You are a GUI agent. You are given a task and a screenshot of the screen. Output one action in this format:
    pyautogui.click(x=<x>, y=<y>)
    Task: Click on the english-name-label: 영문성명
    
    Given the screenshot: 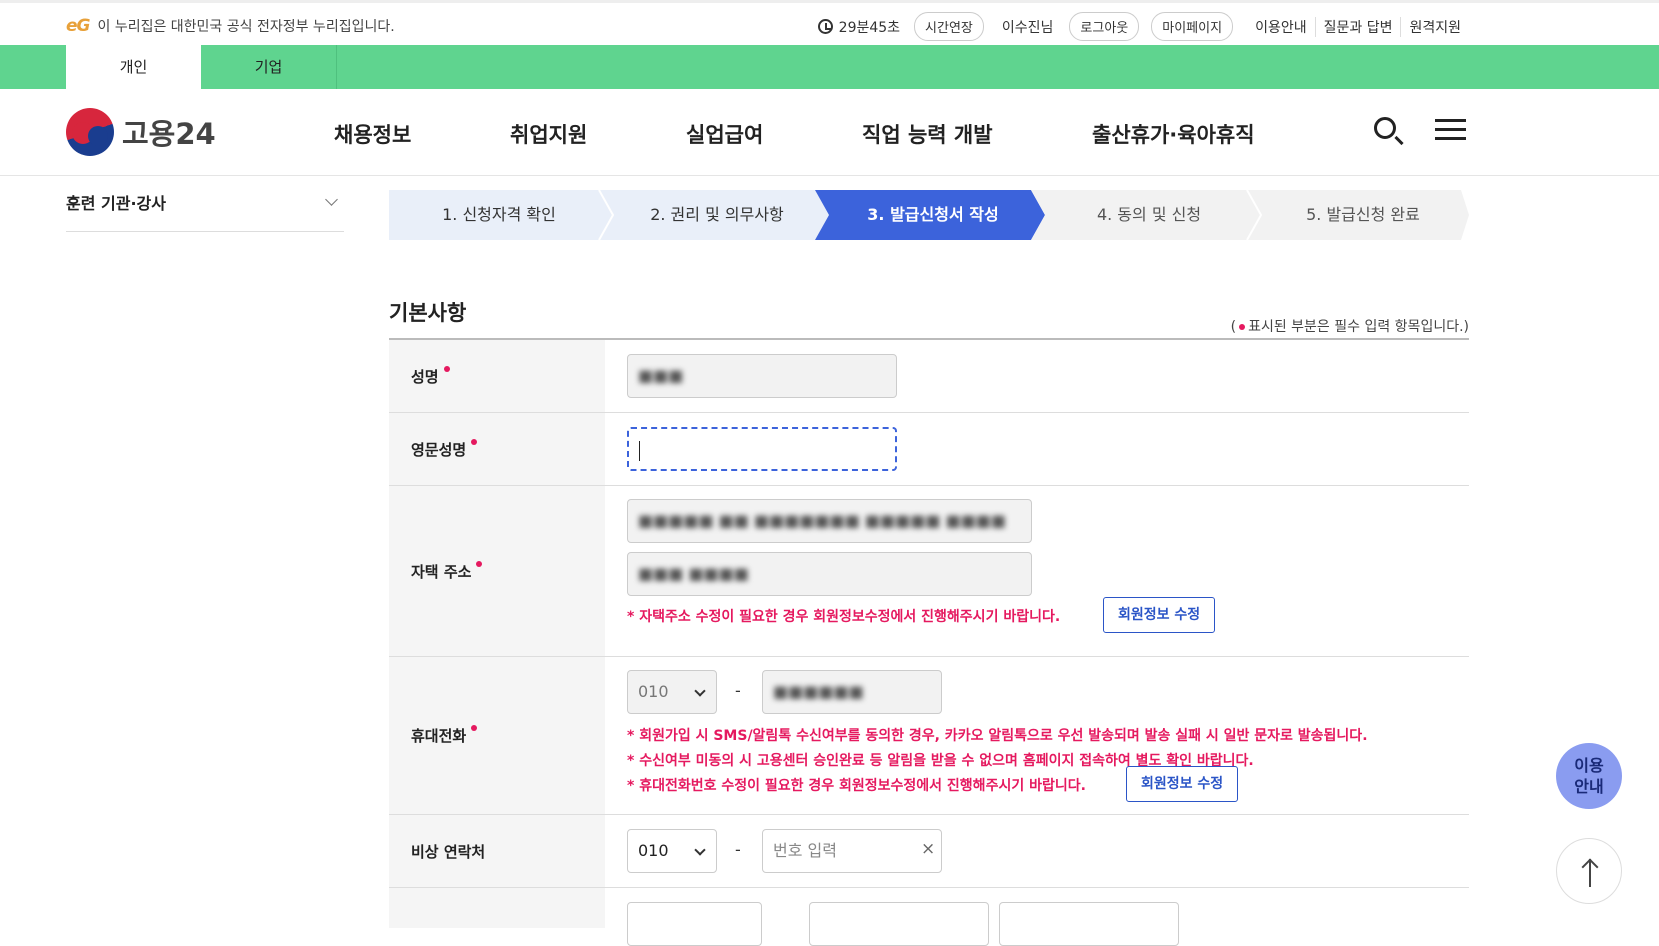 What is the action you would take?
    pyautogui.click(x=497, y=449)
    